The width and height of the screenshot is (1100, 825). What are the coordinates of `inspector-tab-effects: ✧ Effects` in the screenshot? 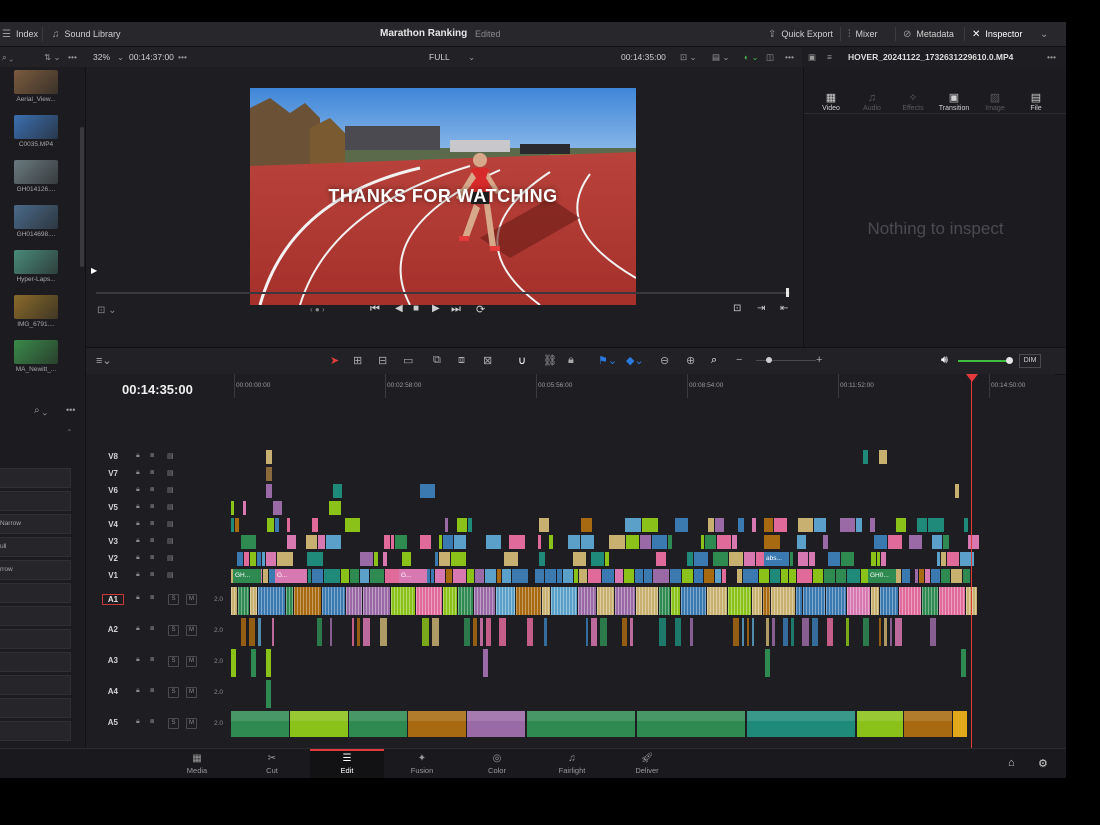 It's located at (913, 101).